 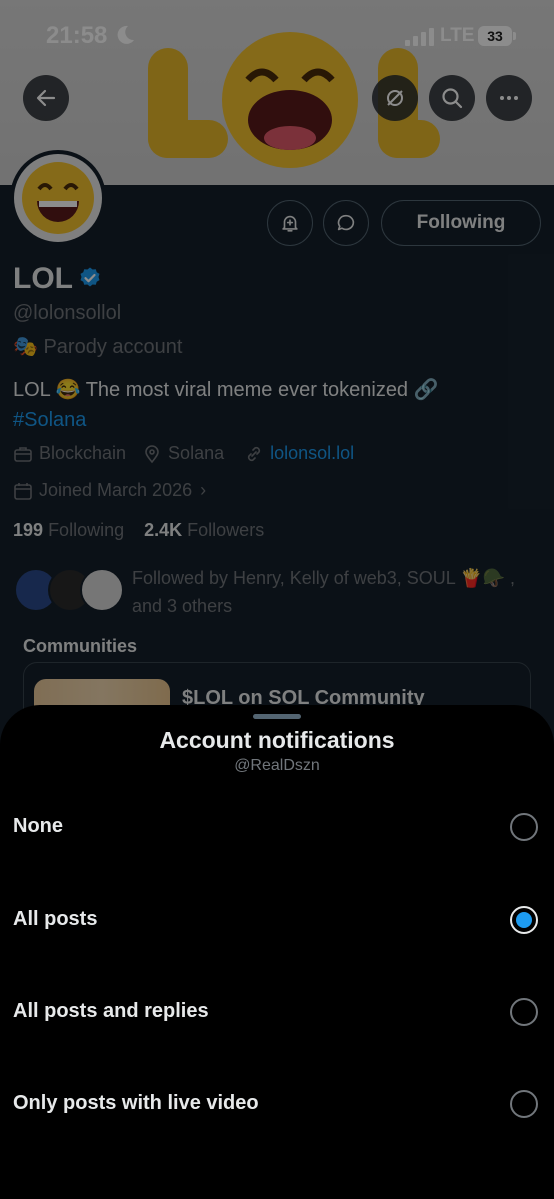 What do you see at coordinates (277, 740) in the screenshot?
I see `sheet-title: Account notifications` at bounding box center [277, 740].